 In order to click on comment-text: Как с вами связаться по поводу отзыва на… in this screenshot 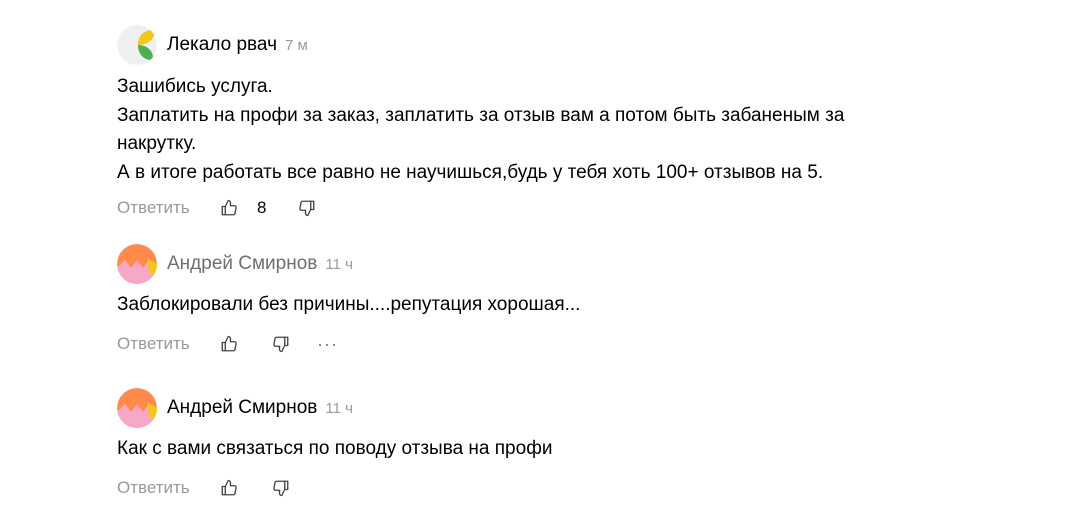, I will do `click(587, 449)`.